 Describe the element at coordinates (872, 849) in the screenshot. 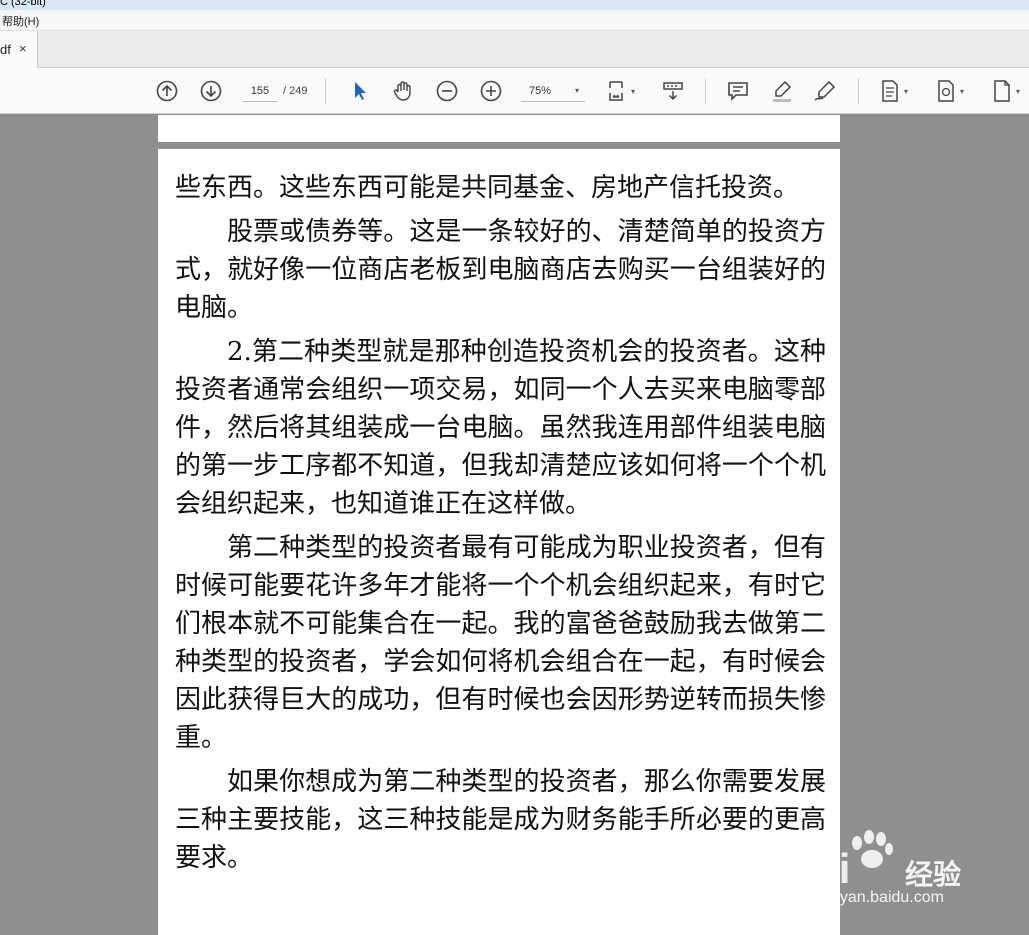

I see `paw-logo-icon` at that location.